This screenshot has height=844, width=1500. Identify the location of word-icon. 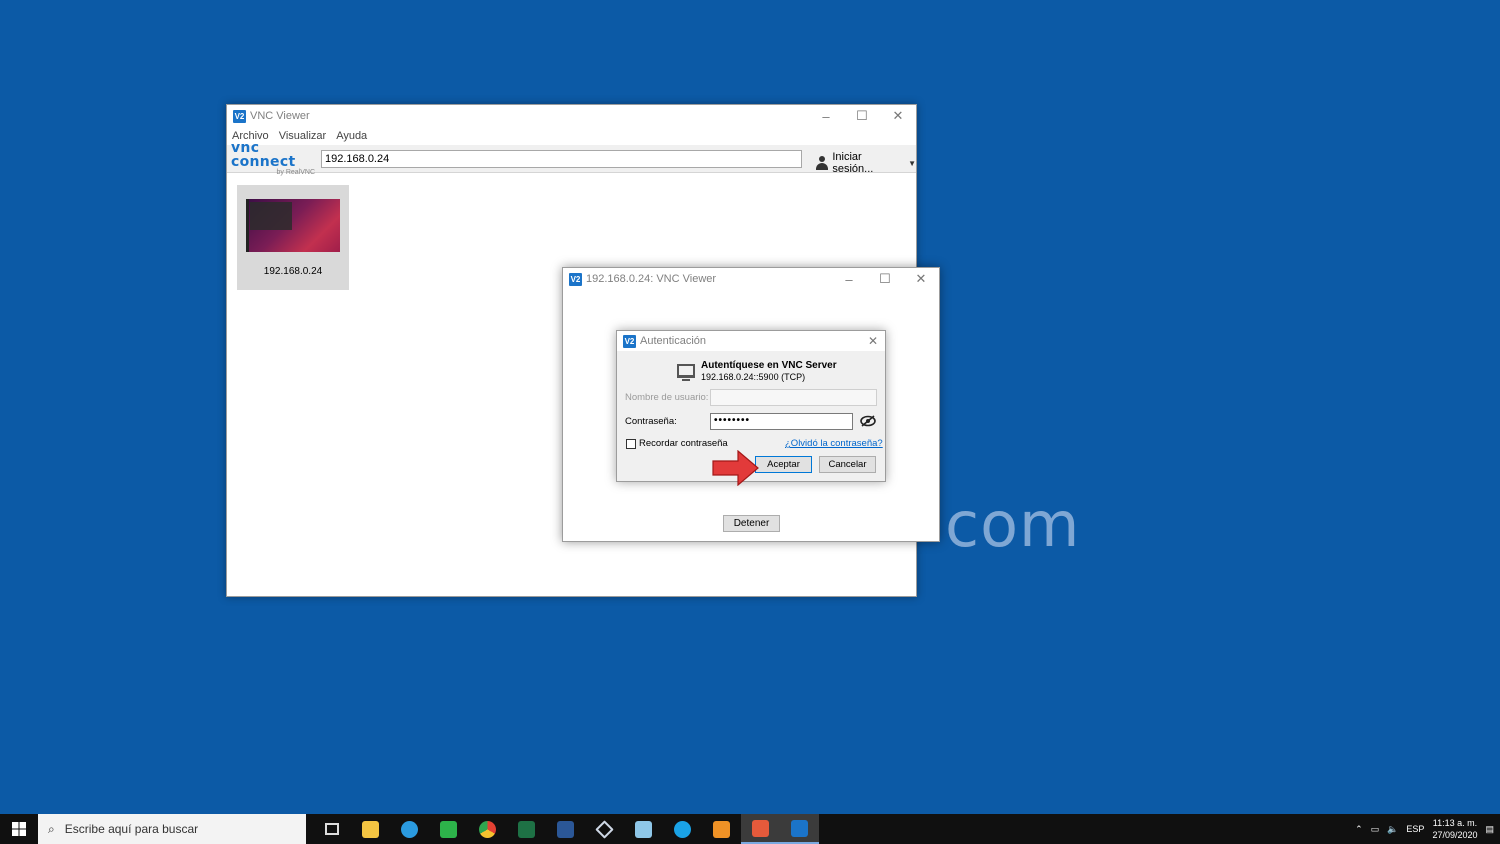
(565, 829).